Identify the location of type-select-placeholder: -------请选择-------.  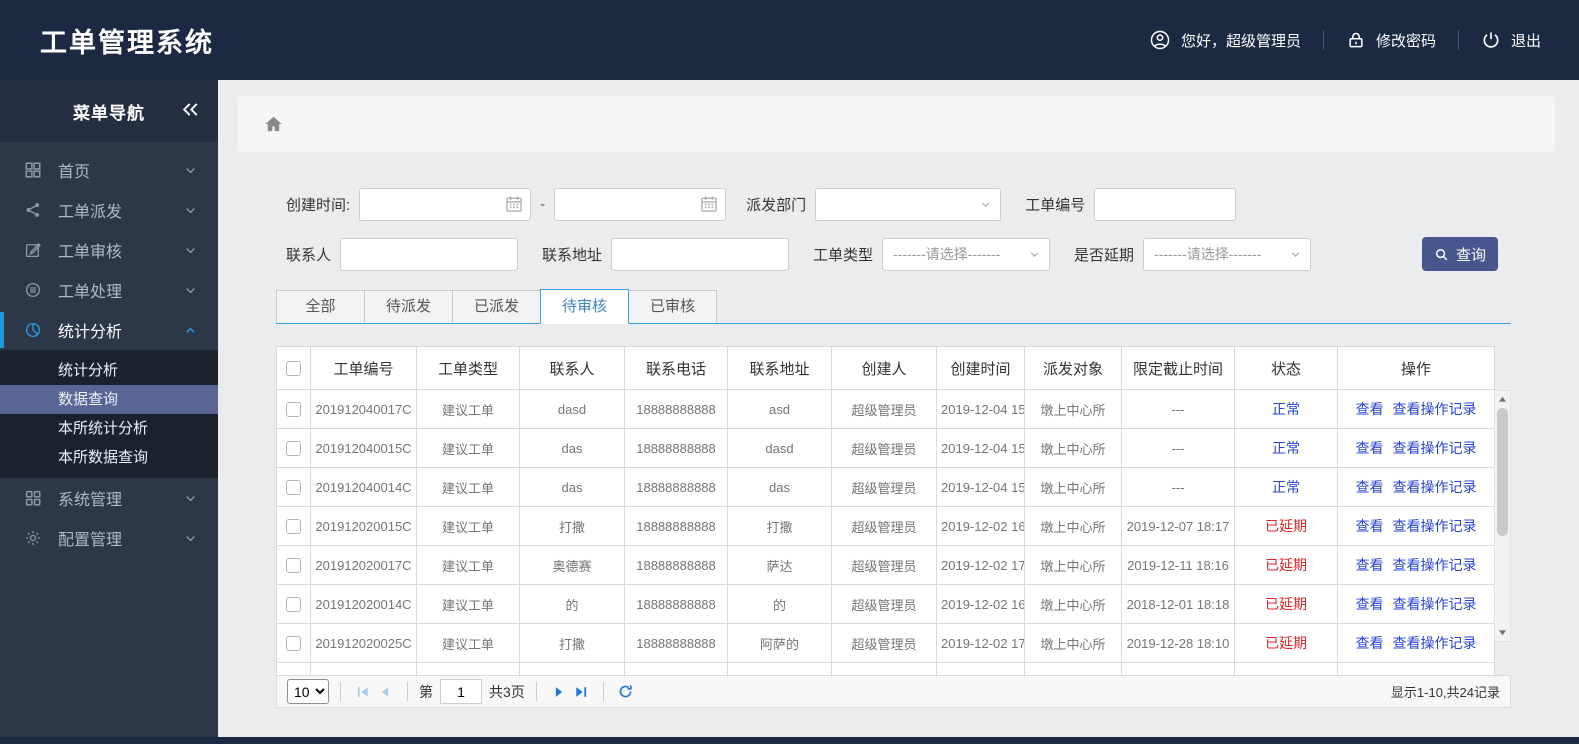
(947, 254).